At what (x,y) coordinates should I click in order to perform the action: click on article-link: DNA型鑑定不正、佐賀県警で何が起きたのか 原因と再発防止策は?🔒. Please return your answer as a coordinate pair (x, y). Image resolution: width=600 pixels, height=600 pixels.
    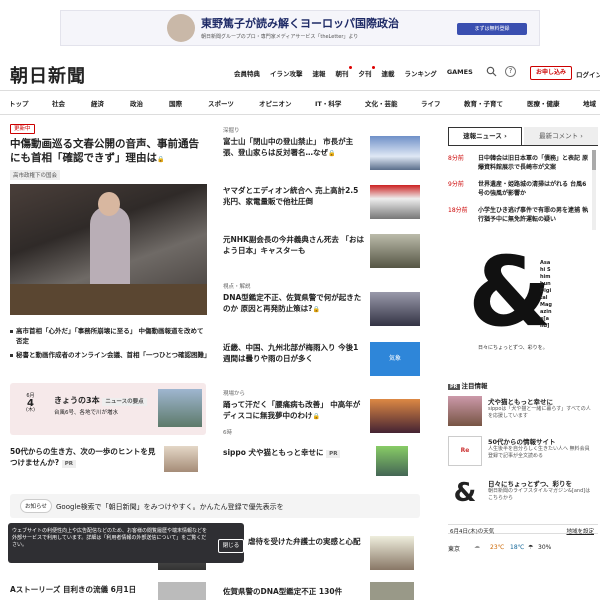
    Looking at the image, I should click on (294, 303).